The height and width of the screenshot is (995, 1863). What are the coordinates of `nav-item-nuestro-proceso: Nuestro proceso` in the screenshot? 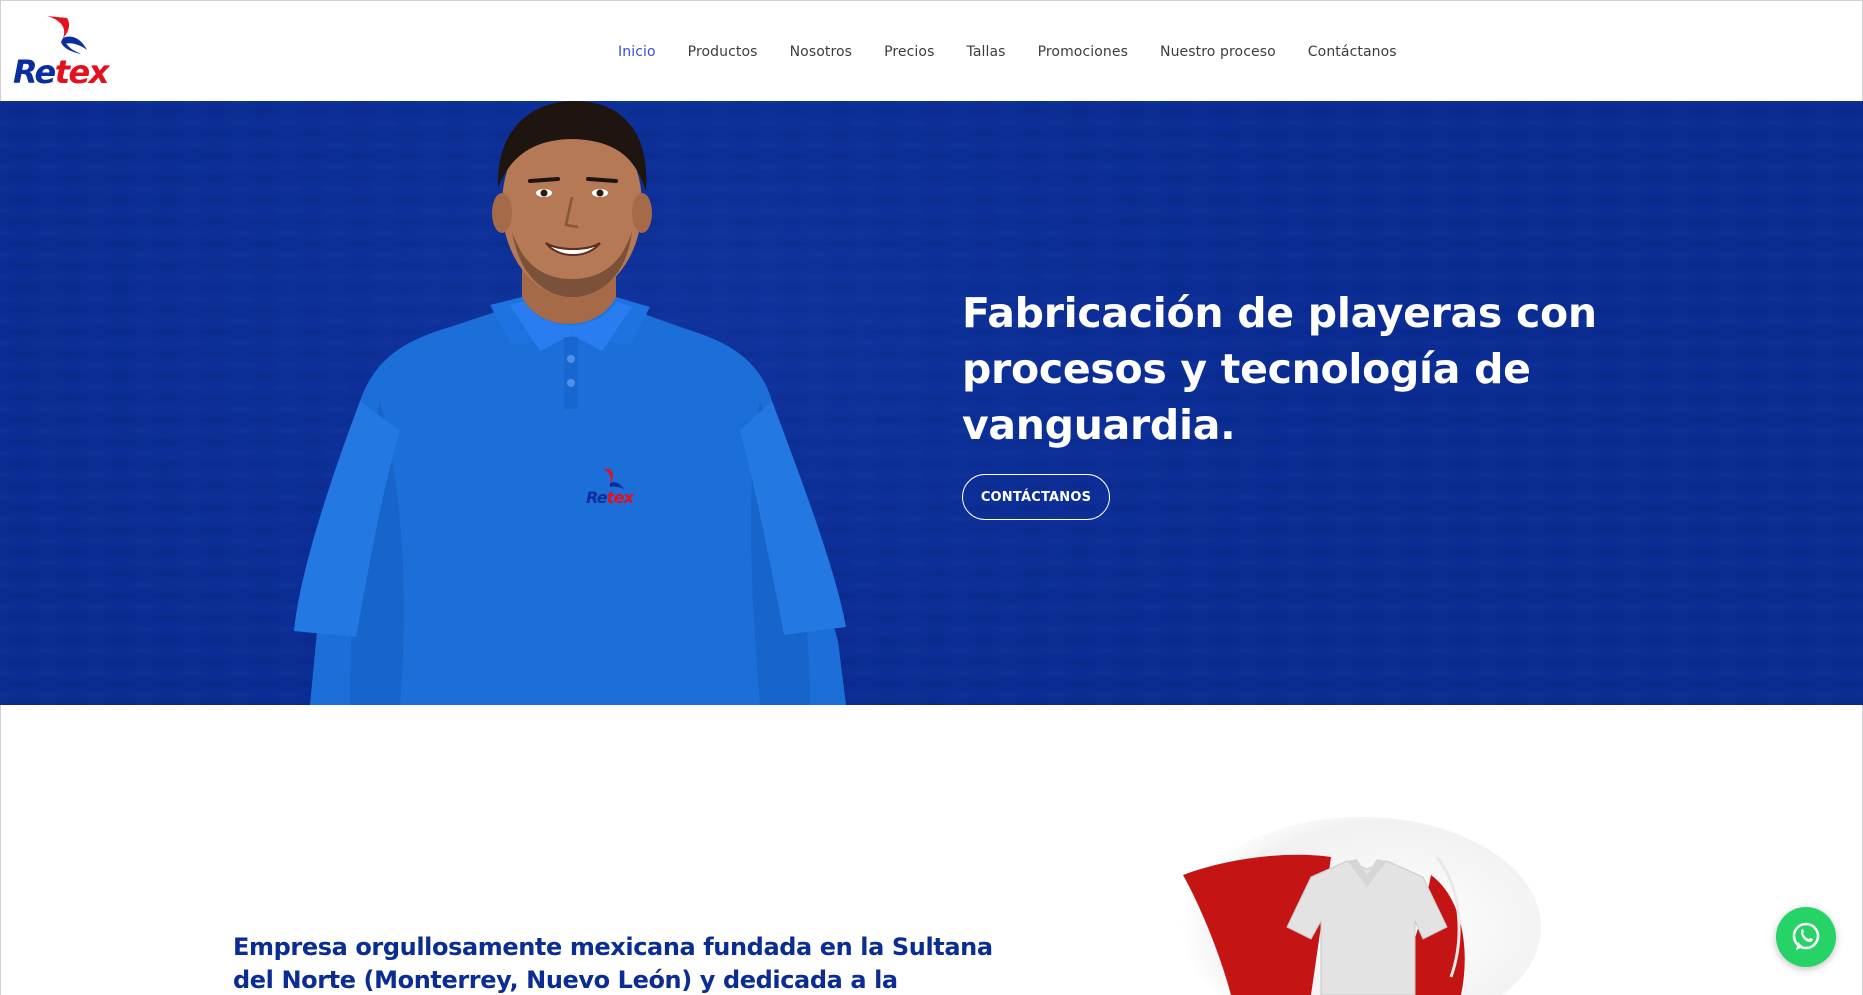 It's located at (1218, 52).